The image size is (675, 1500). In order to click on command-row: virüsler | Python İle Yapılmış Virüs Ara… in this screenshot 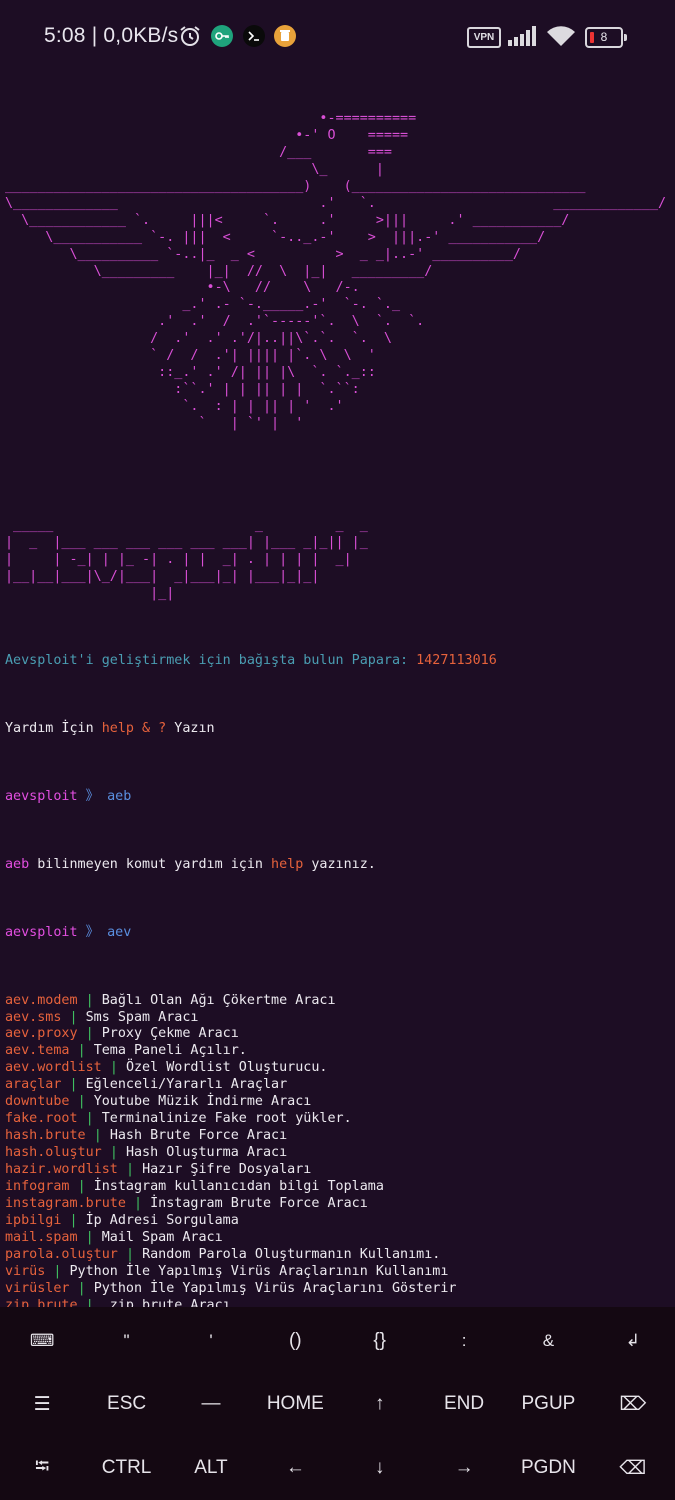, I will do `click(339, 1289)`.